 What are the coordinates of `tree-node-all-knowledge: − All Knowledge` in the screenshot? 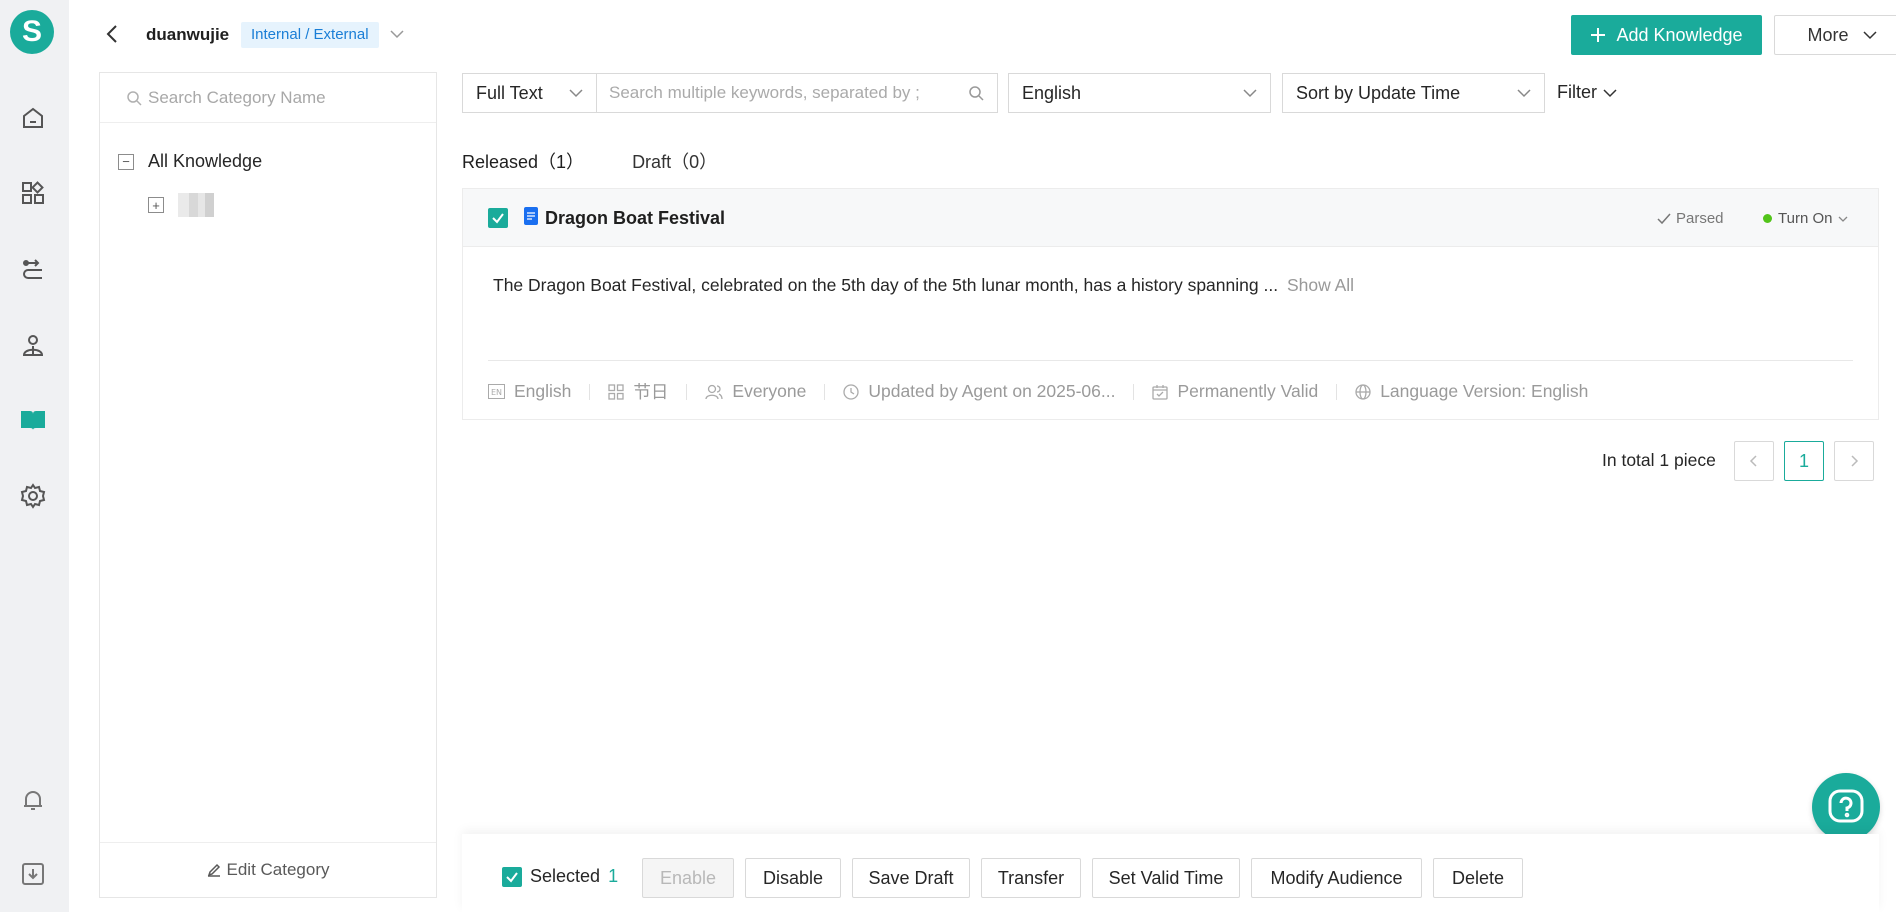 It's located at (190, 161).